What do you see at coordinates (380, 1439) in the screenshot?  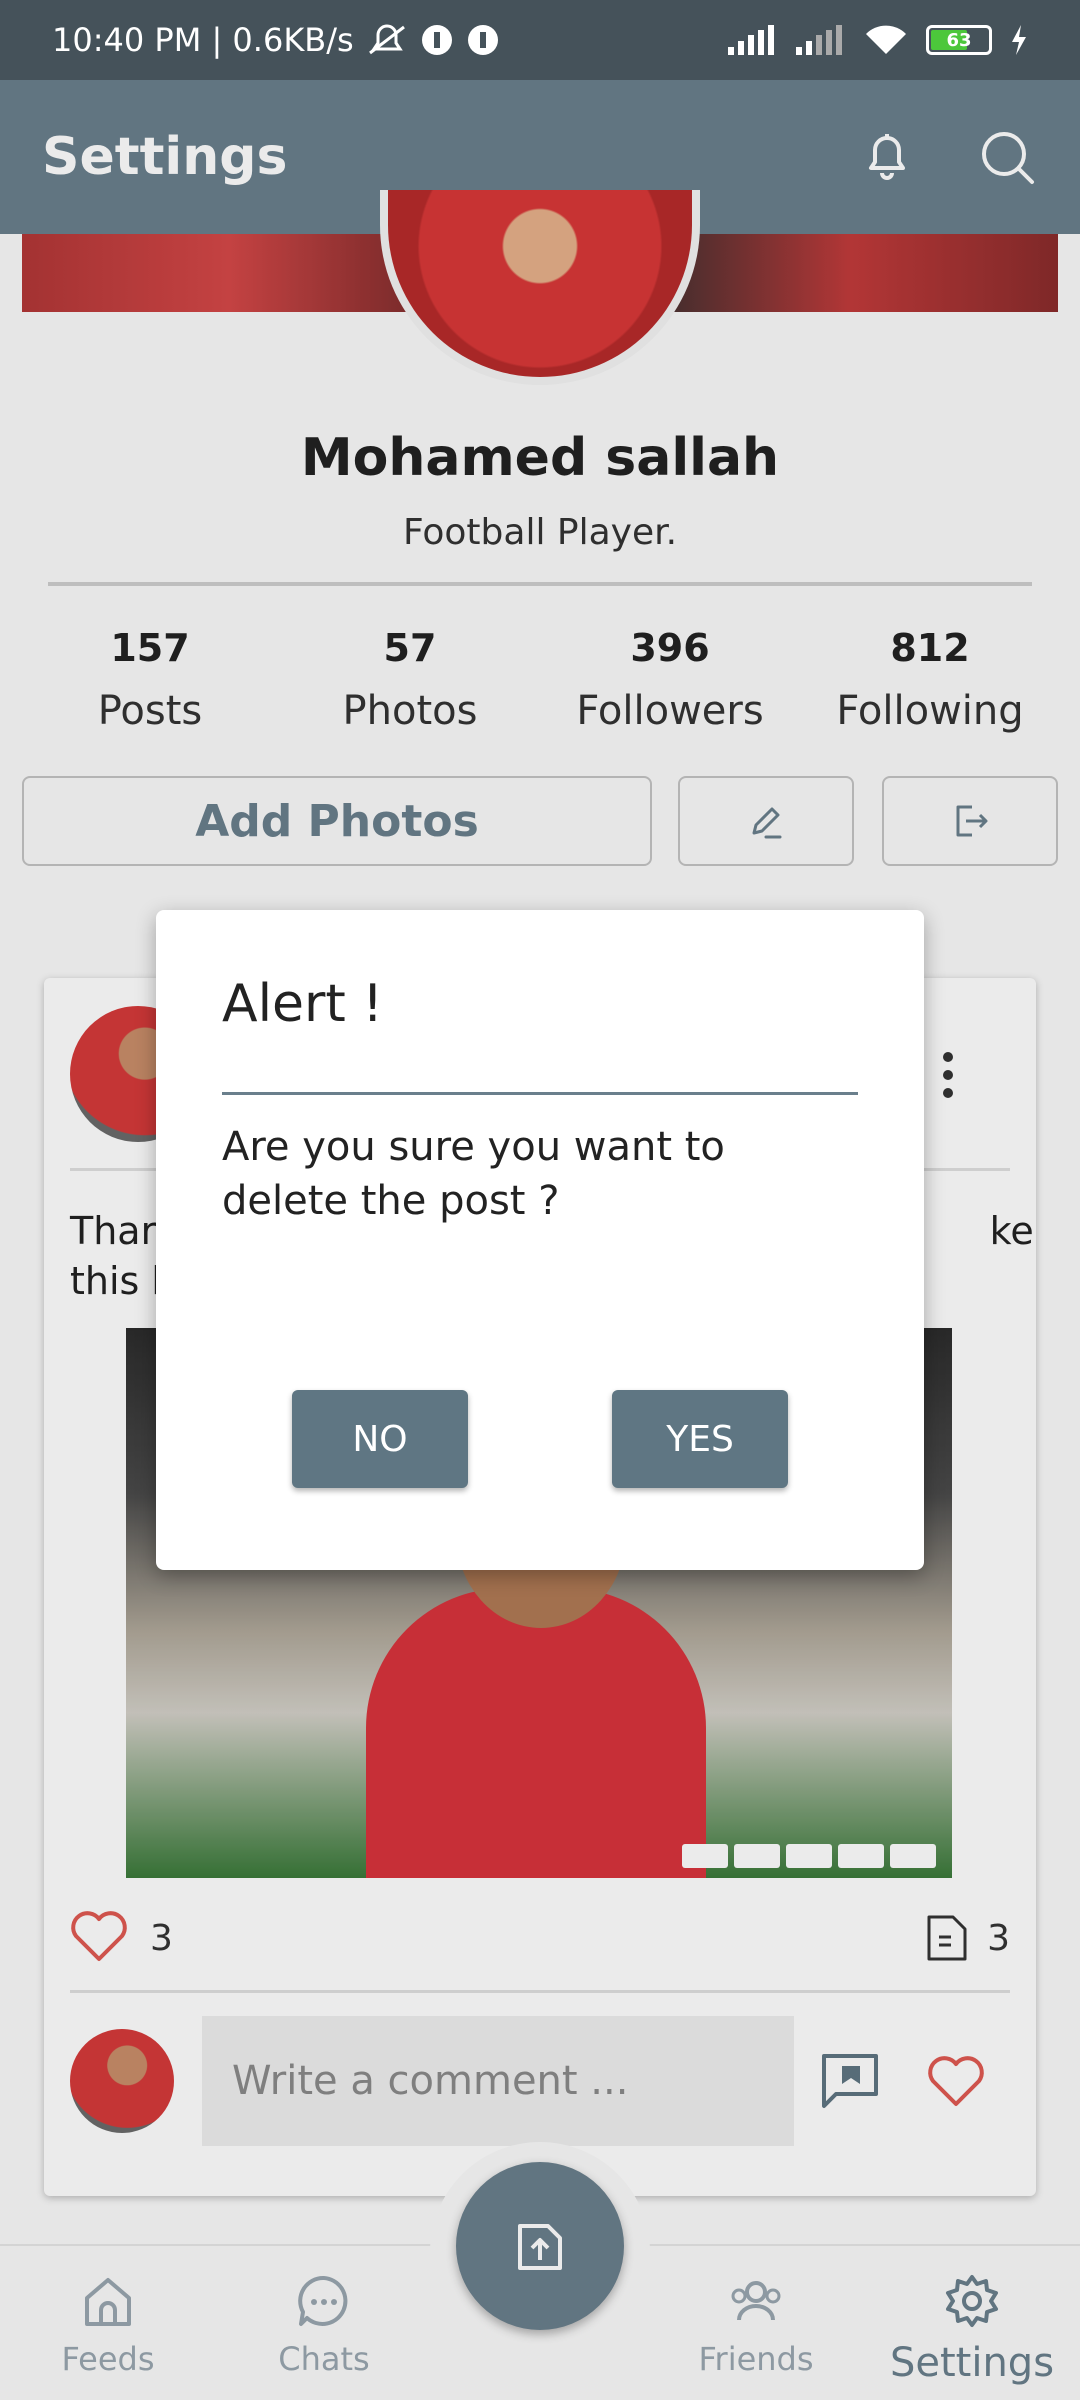 I see `no-button: NO` at bounding box center [380, 1439].